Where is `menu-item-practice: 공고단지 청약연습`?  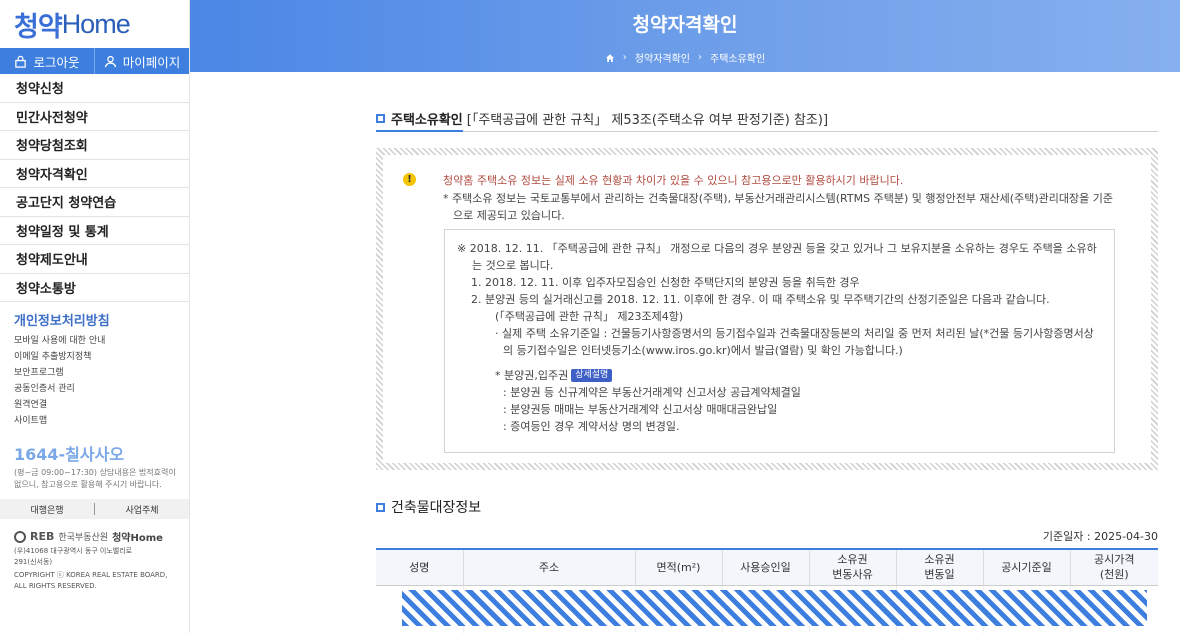
menu-item-practice: 공고단지 청약연습 is located at coordinates (94, 202).